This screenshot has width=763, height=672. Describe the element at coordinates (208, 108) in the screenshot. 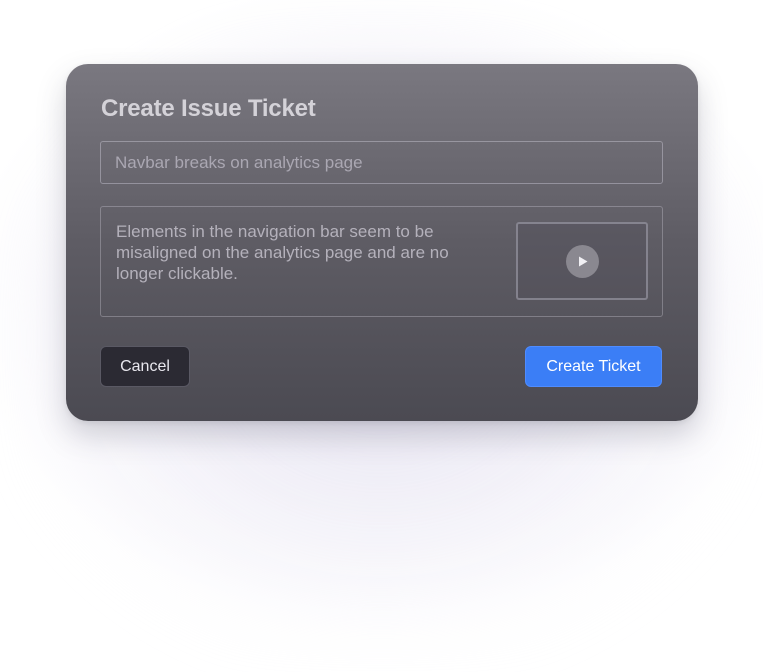

I see `modal-title: Create Issue Ticket` at that location.